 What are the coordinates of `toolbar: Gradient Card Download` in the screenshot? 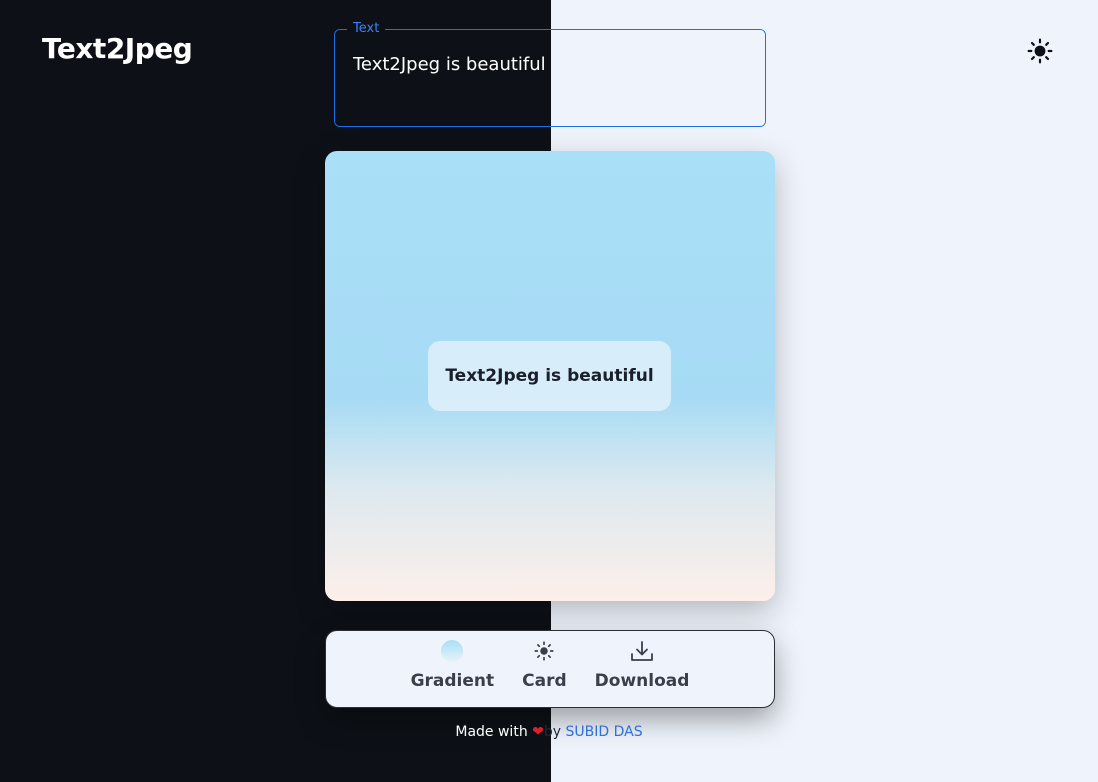 It's located at (550, 669).